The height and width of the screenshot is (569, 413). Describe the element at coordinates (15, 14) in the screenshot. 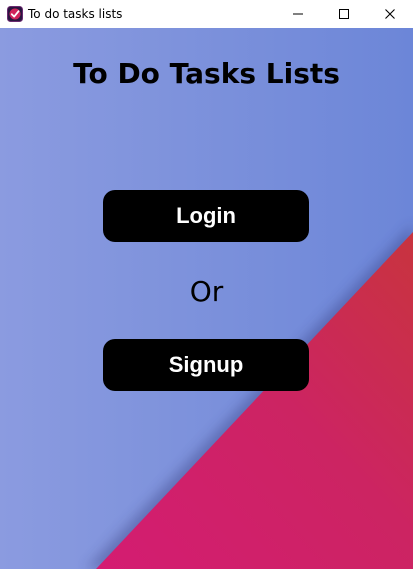

I see `todo-check-icon` at that location.